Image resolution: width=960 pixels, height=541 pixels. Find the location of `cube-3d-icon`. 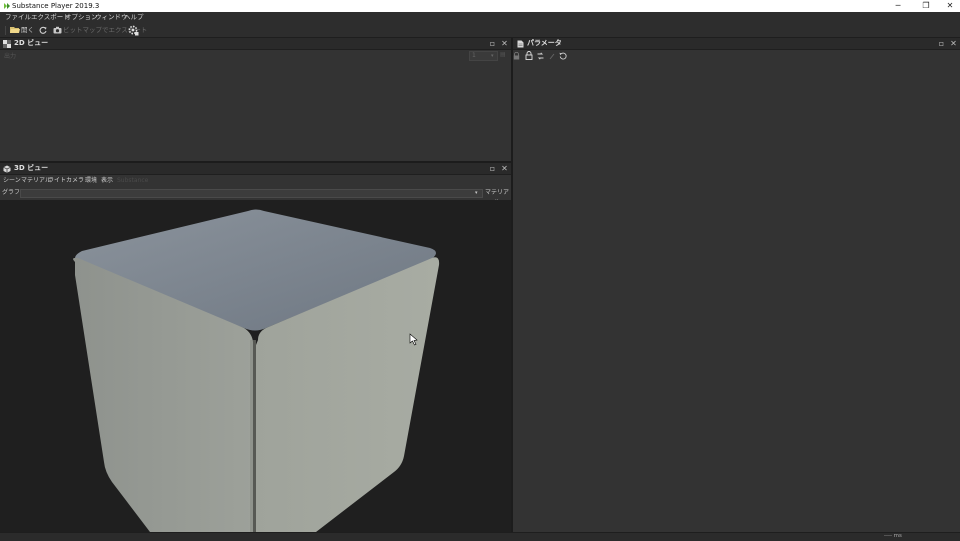

cube-3d-icon is located at coordinates (7, 169).